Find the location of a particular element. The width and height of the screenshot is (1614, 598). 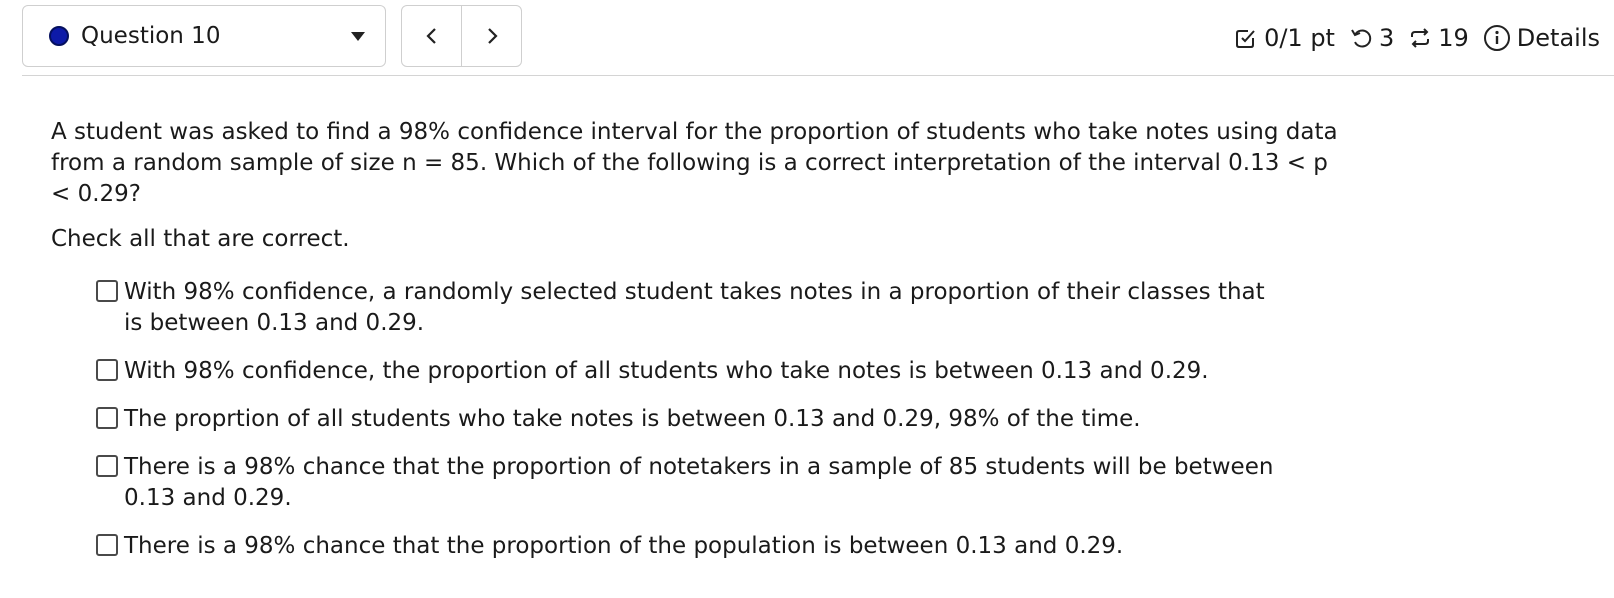

caret-down-icon is located at coordinates (358, 36).